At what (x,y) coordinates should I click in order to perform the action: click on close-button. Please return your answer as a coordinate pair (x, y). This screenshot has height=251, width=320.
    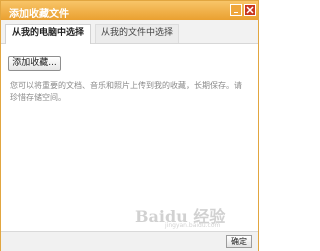
    Looking at the image, I should click on (250, 10).